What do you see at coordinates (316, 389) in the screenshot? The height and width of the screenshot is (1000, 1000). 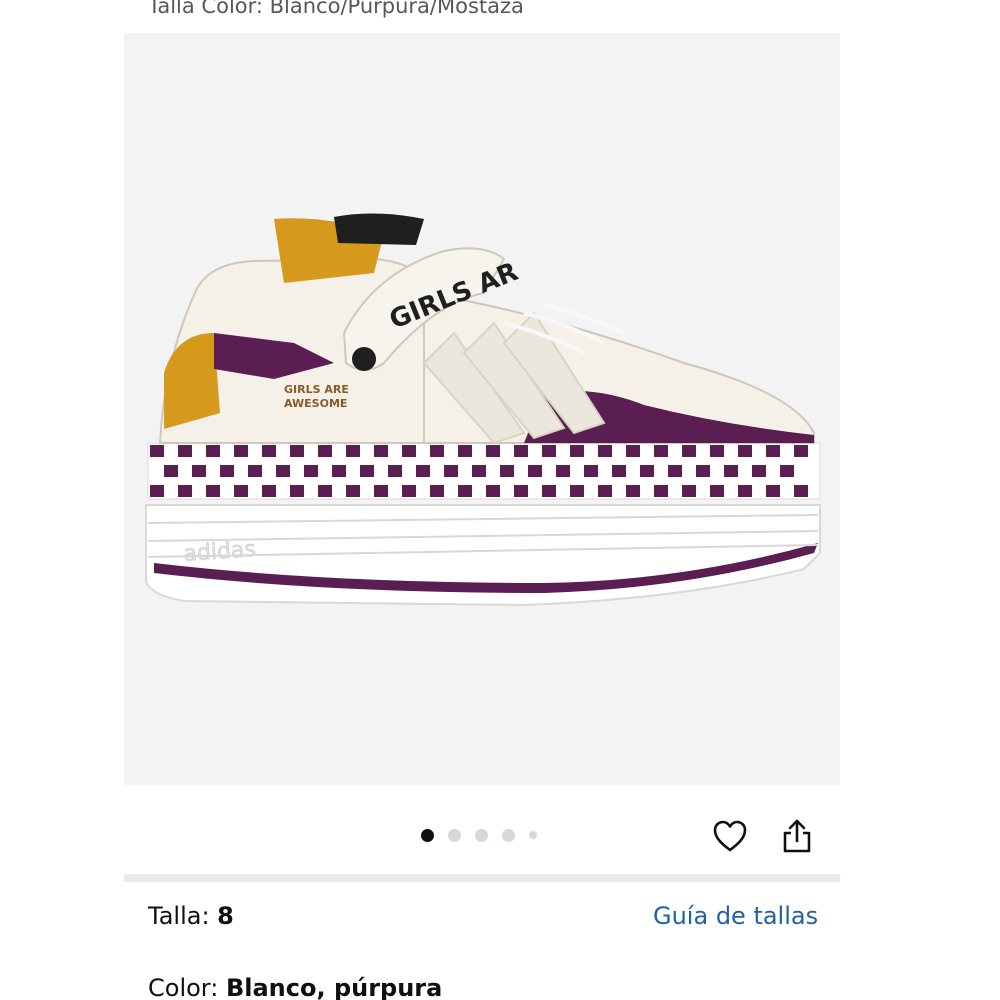 I see `patch-text-1: GIRLS ARE` at bounding box center [316, 389].